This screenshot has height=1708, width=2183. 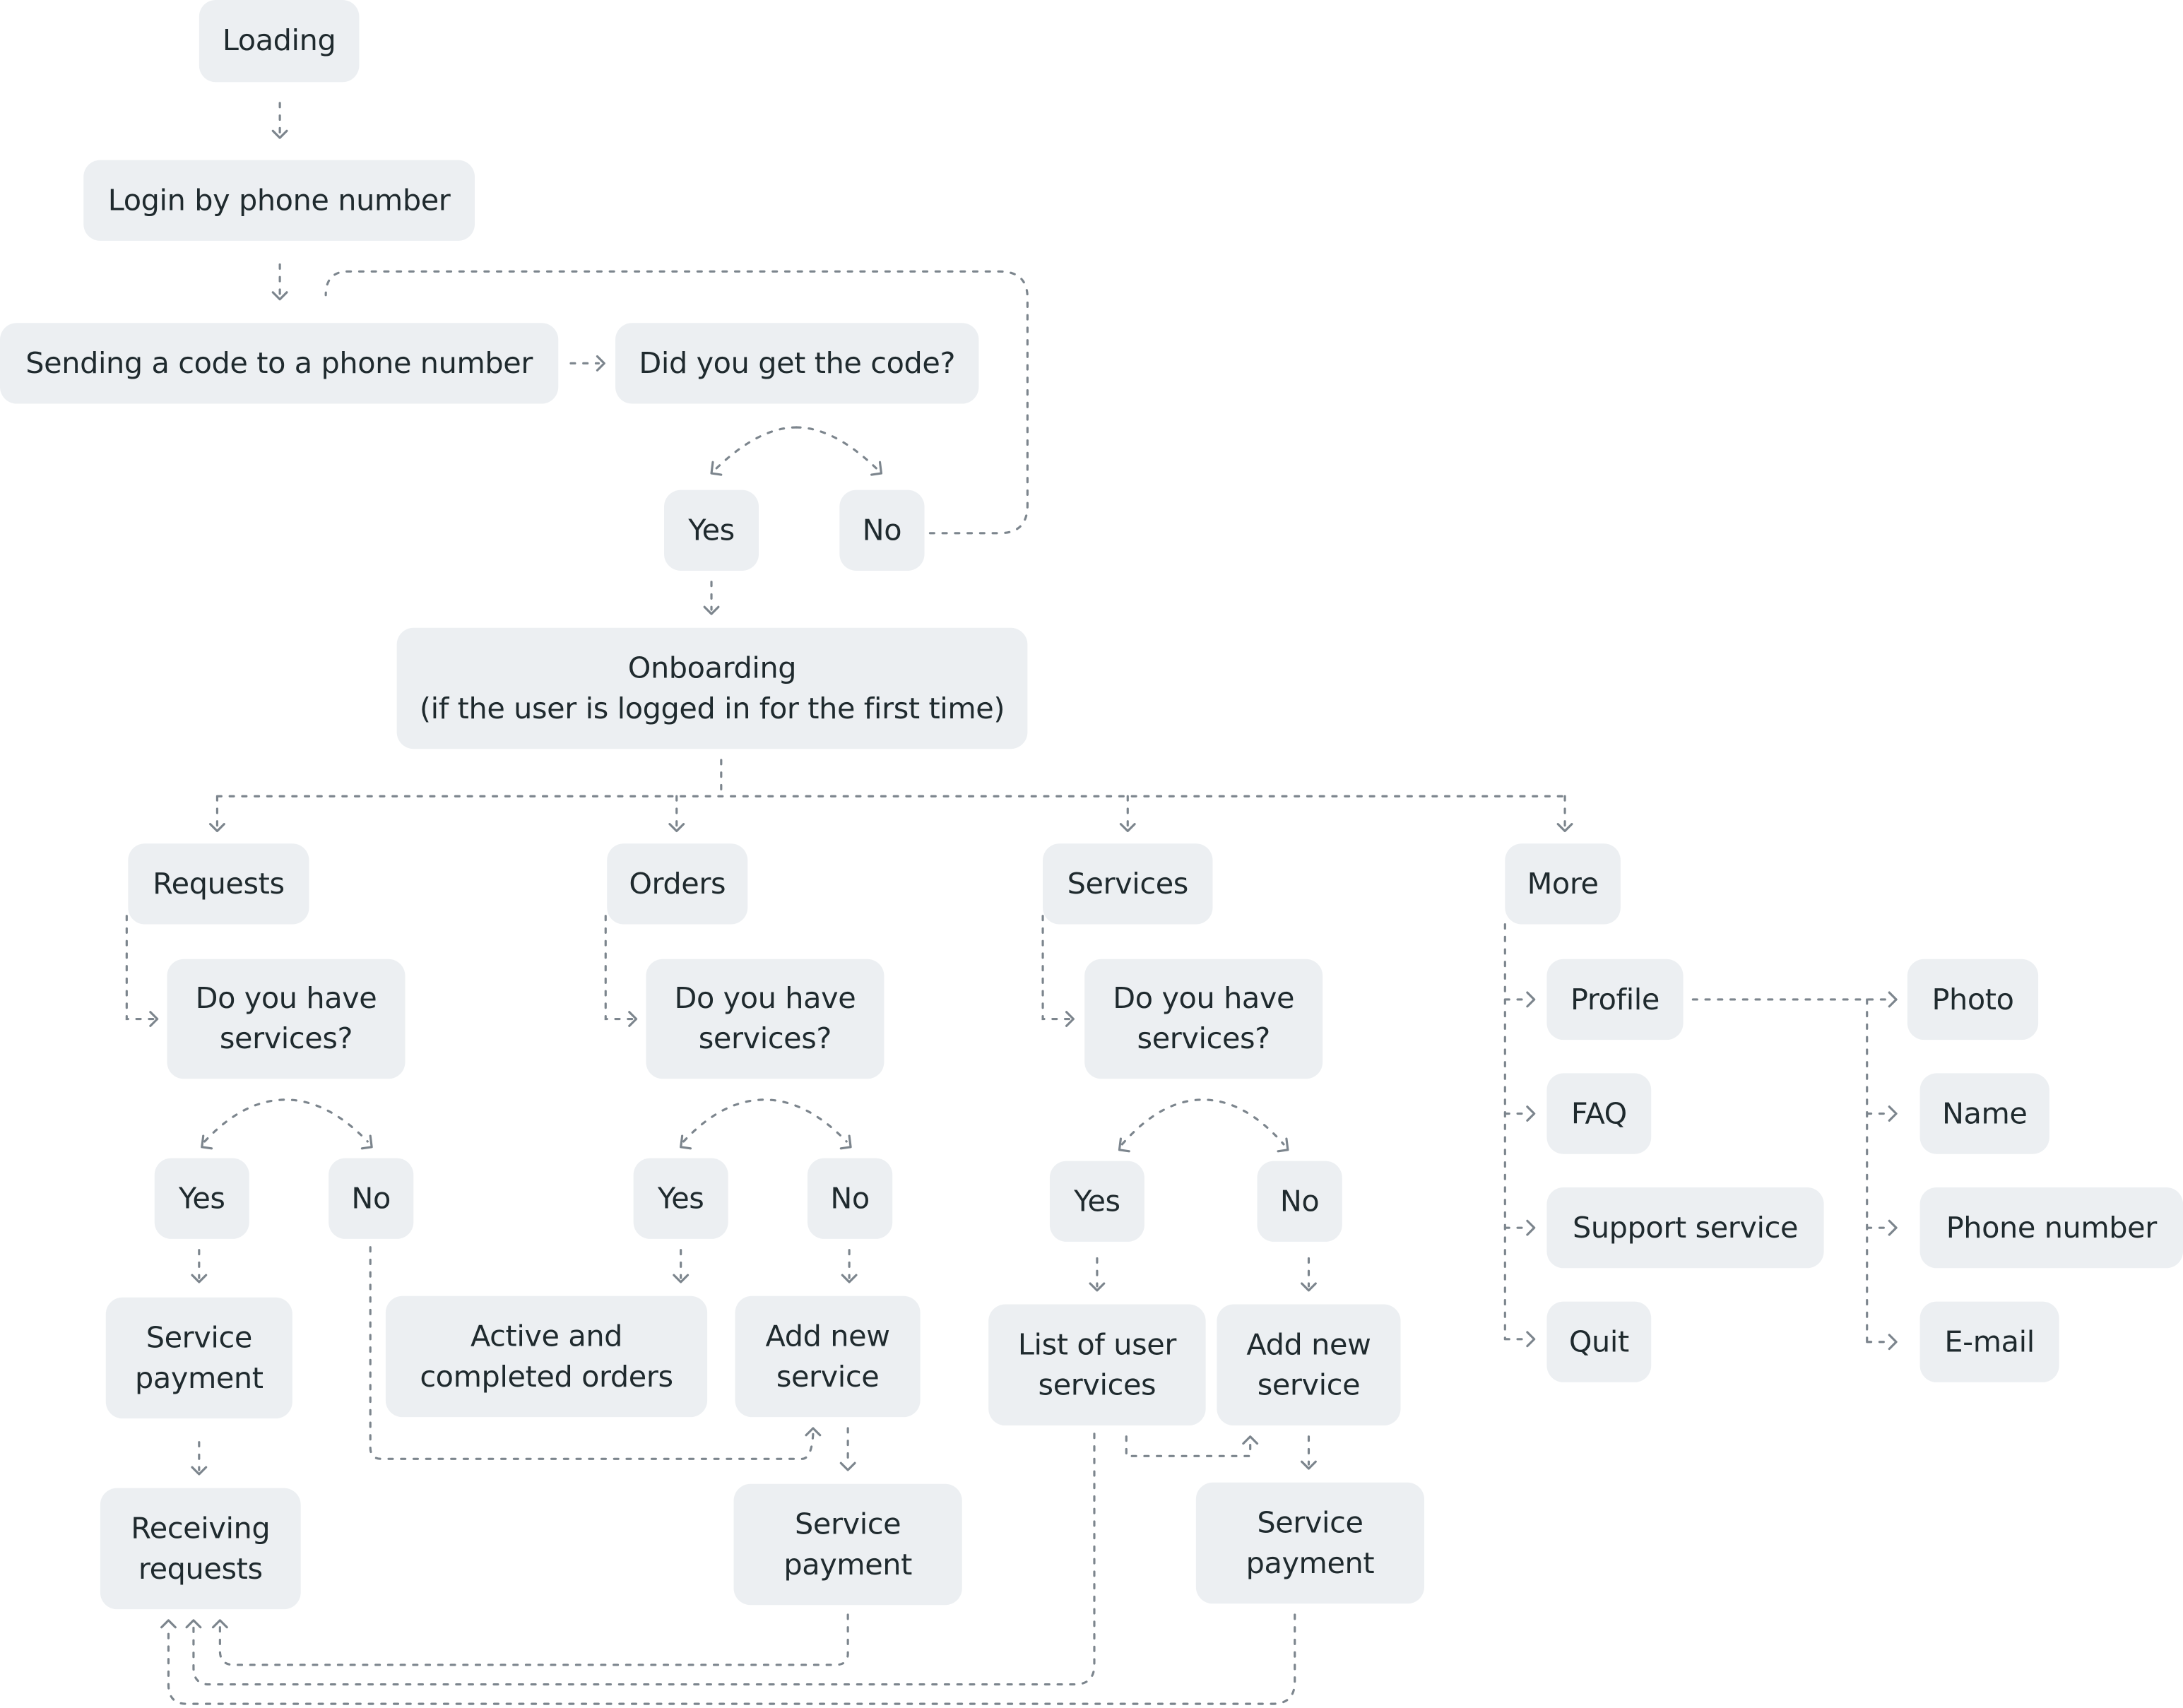 I want to click on node-services-question: Do you have services?, so click(x=1203, y=1019).